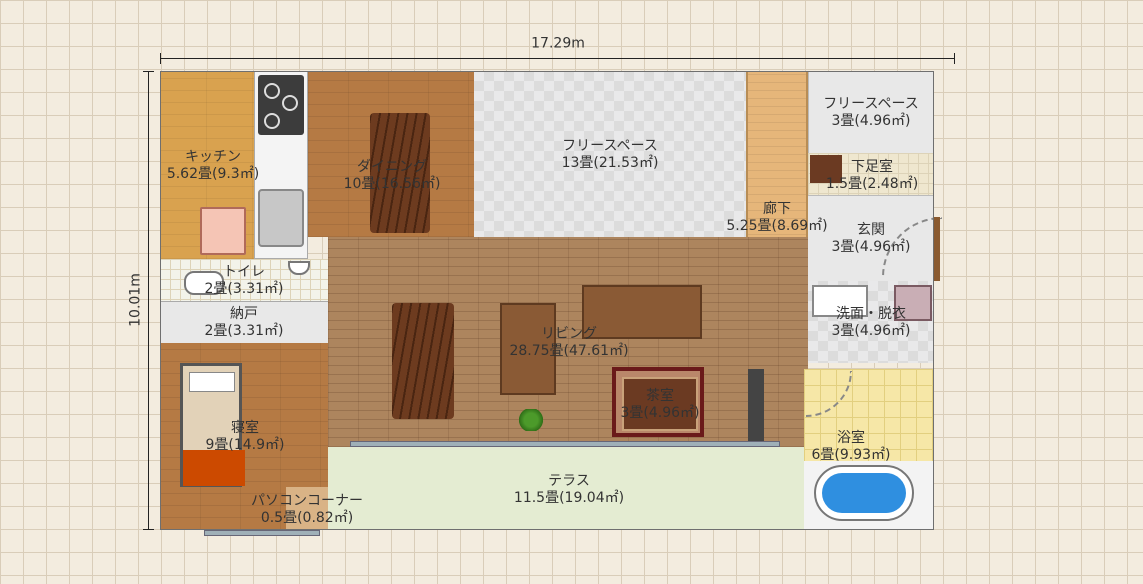  What do you see at coordinates (937, 249) in the screenshot?
I see `entrance-door` at bounding box center [937, 249].